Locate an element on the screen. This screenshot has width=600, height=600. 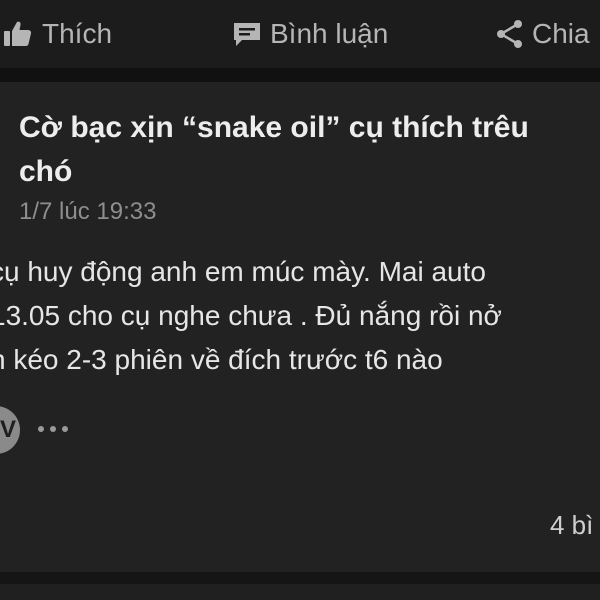
comment-button: Bình luận is located at coordinates (310, 34).